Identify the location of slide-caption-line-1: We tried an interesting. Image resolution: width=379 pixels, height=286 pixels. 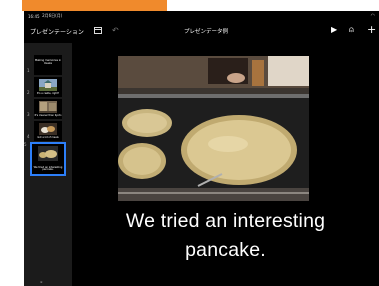
(225, 221).